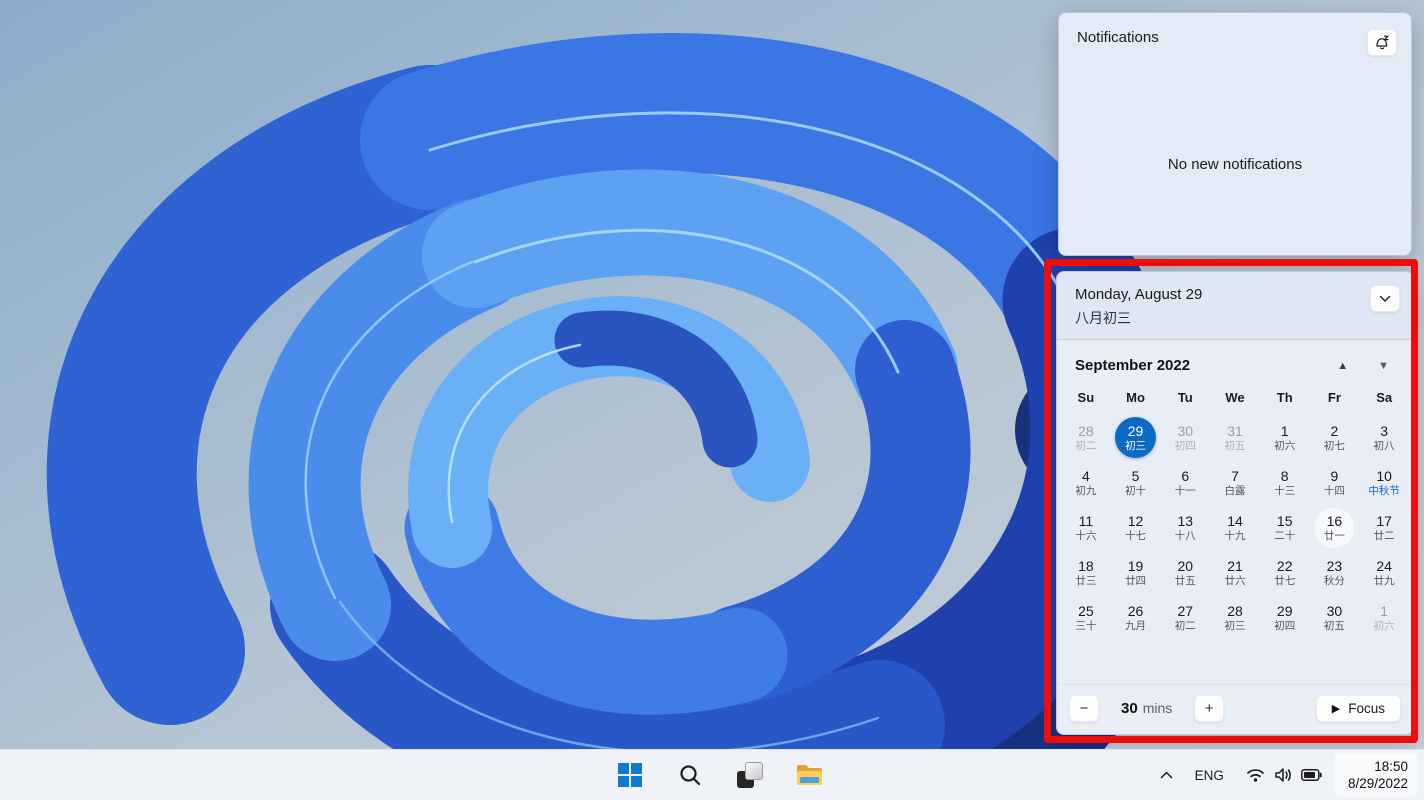 This screenshot has width=1424, height=800. I want to click on lunar-day-label: 廿一, so click(1334, 535).